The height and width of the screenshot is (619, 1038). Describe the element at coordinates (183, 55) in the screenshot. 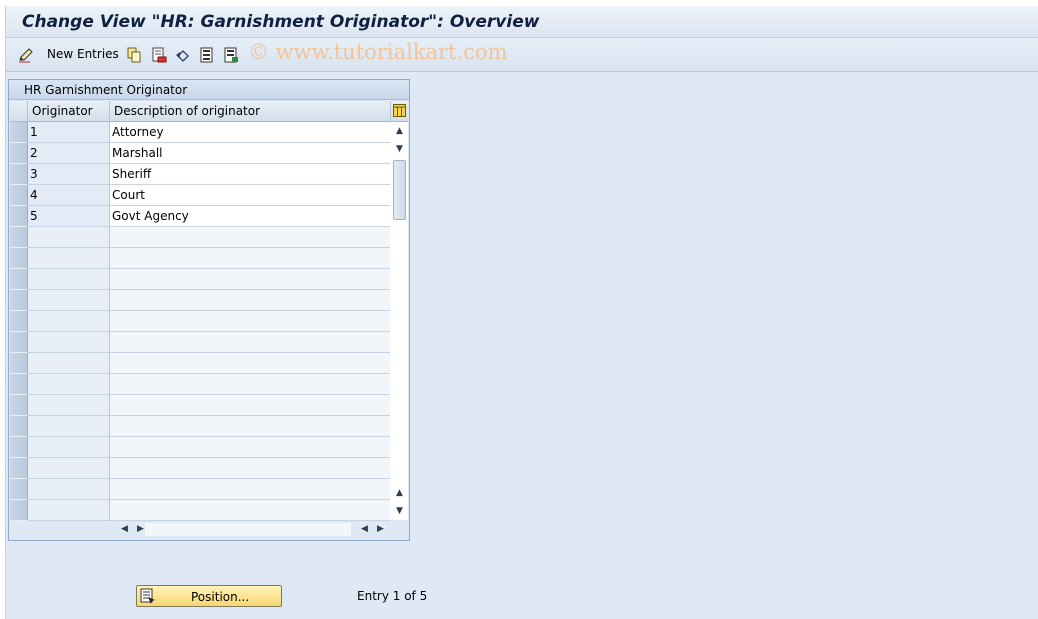

I see `undo-icon` at that location.